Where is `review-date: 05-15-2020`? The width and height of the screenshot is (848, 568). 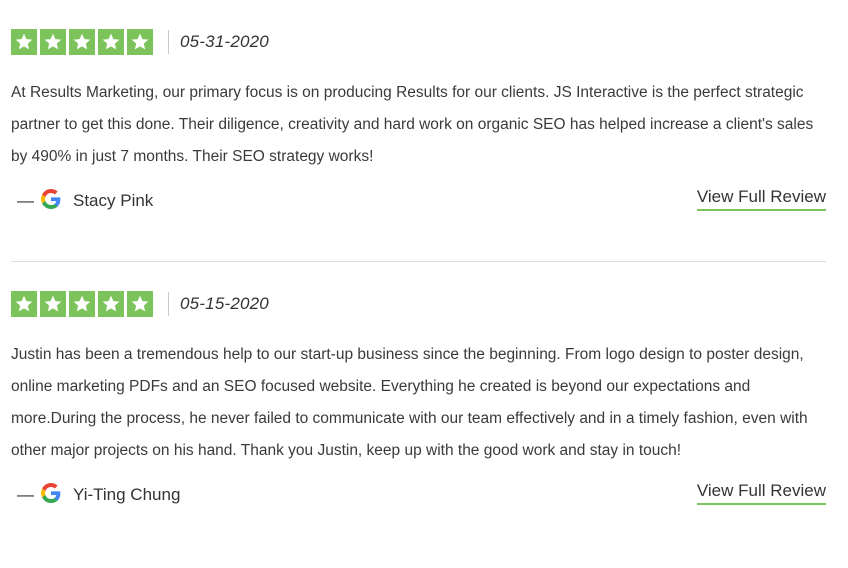 review-date: 05-15-2020 is located at coordinates (224, 303).